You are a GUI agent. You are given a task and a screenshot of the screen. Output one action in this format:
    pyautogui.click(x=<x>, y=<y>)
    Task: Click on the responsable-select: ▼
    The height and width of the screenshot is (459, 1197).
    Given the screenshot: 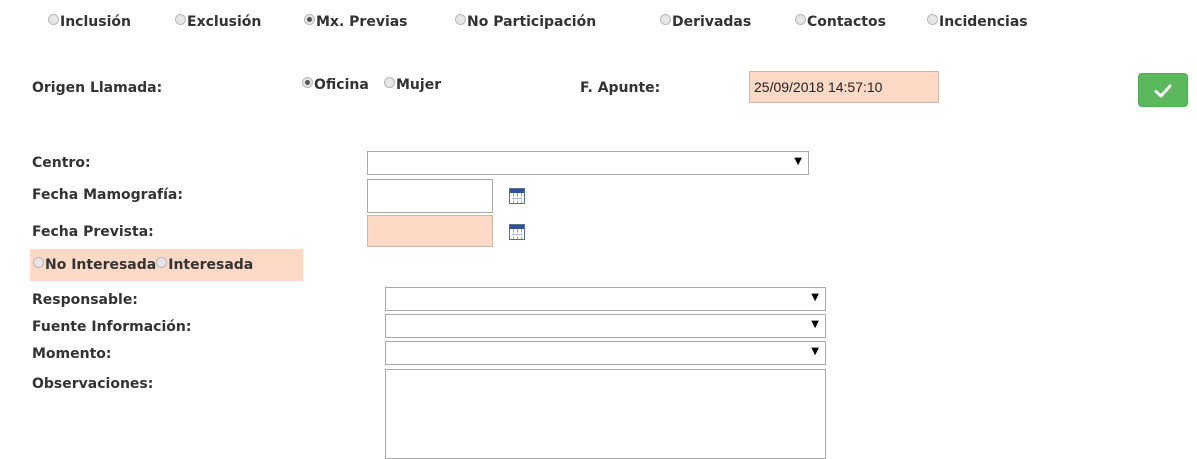 What is the action you would take?
    pyautogui.click(x=605, y=299)
    